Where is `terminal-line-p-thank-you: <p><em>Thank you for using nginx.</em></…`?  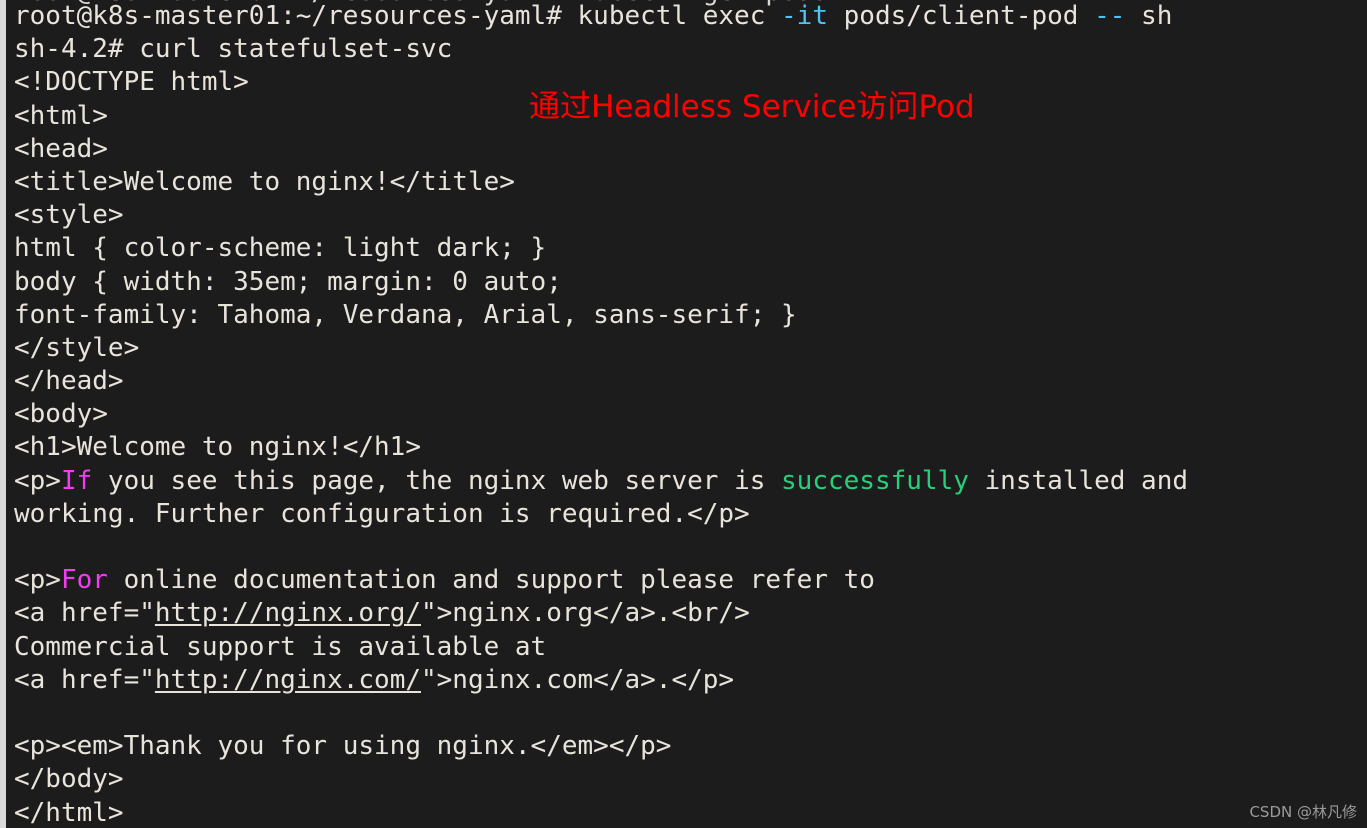
terminal-line-p-thank-you: <p><em>Thank you for using nginx.</em></… is located at coordinates (686, 746).